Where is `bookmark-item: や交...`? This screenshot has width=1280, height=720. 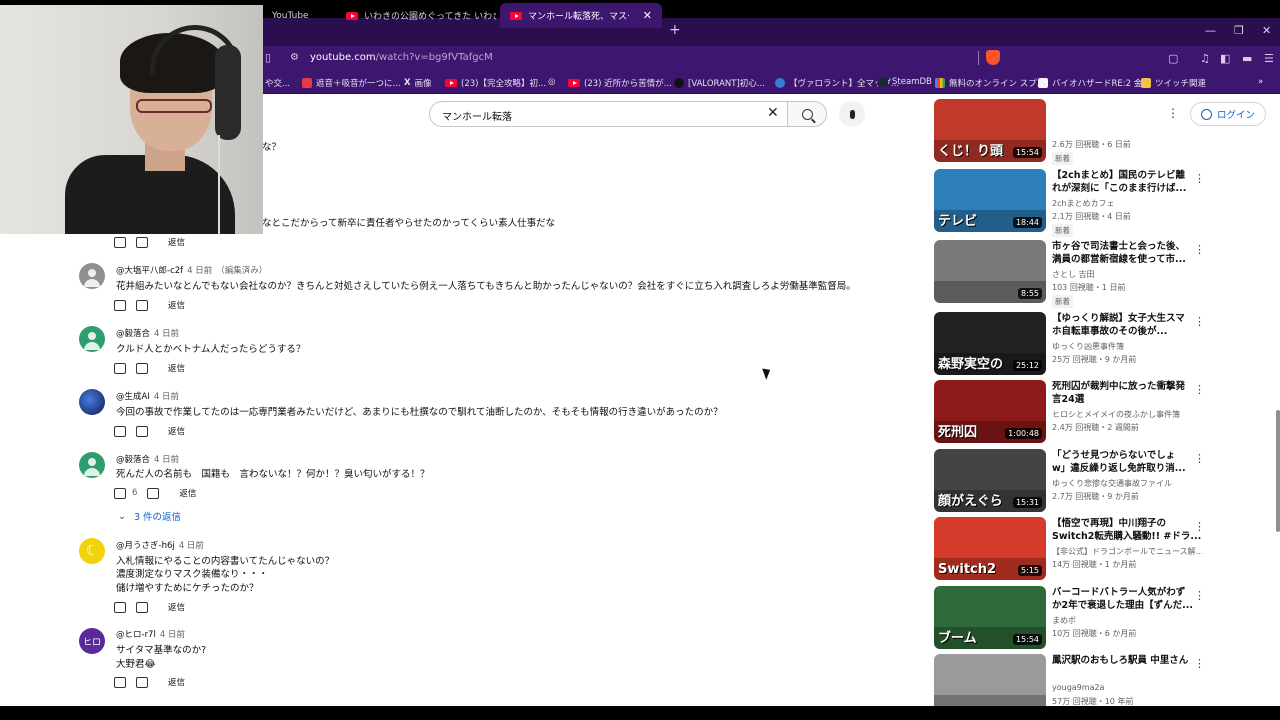 bookmark-item: や交... is located at coordinates (277, 83).